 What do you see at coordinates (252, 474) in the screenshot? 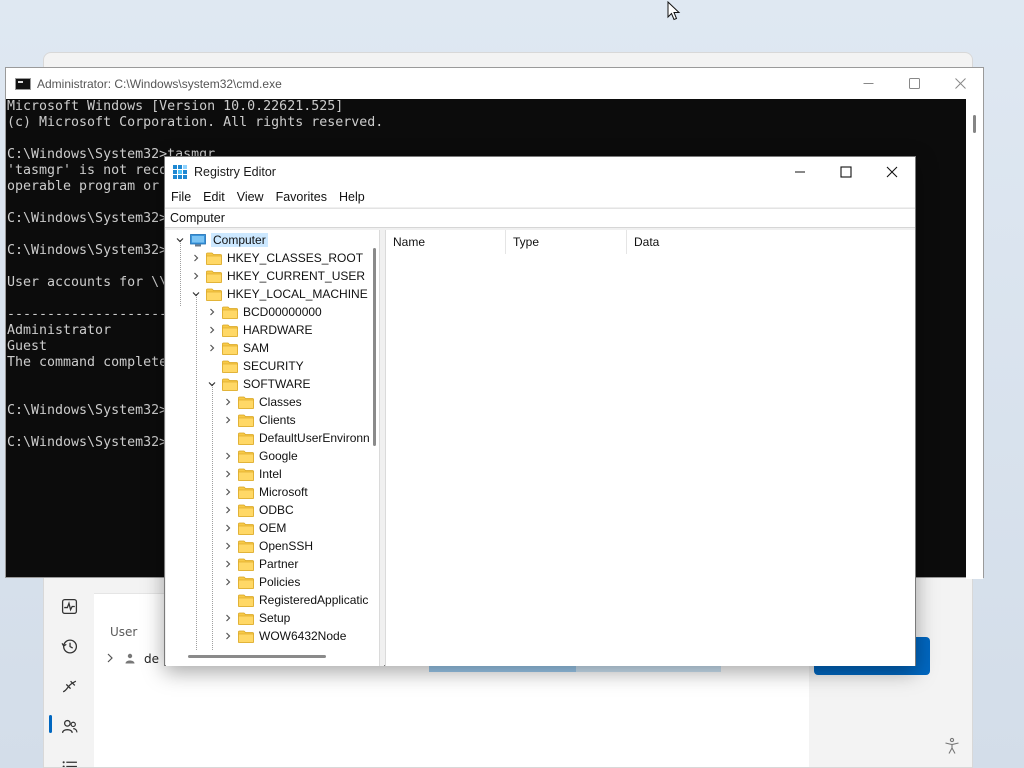
I see `tree-node-intel: Intel` at bounding box center [252, 474].